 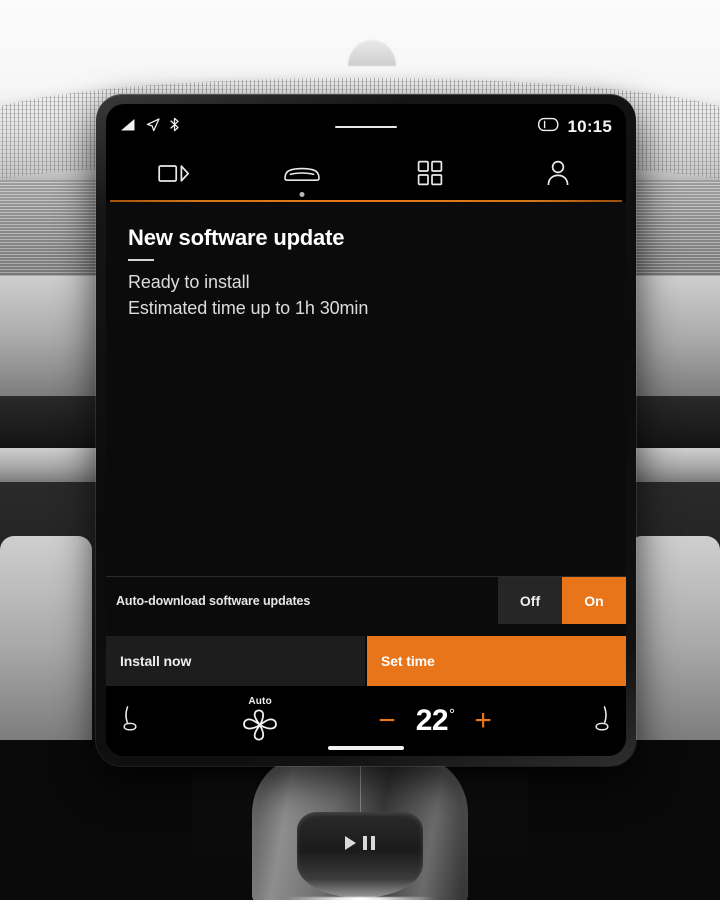 I want to click on tab-car, so click(x=302, y=175).